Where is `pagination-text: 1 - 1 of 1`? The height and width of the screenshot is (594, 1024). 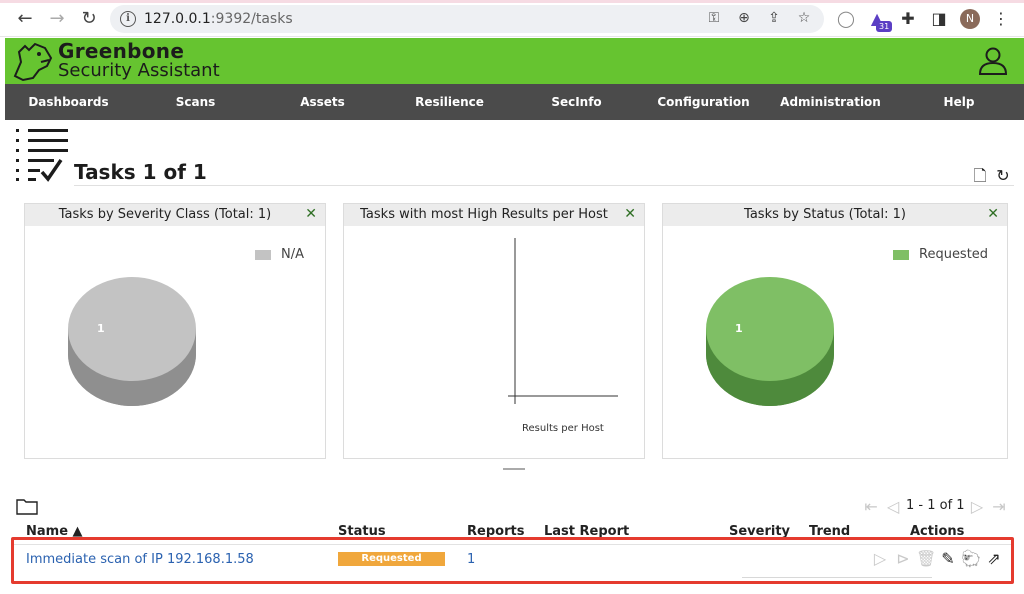 pagination-text: 1 - 1 of 1 is located at coordinates (935, 505).